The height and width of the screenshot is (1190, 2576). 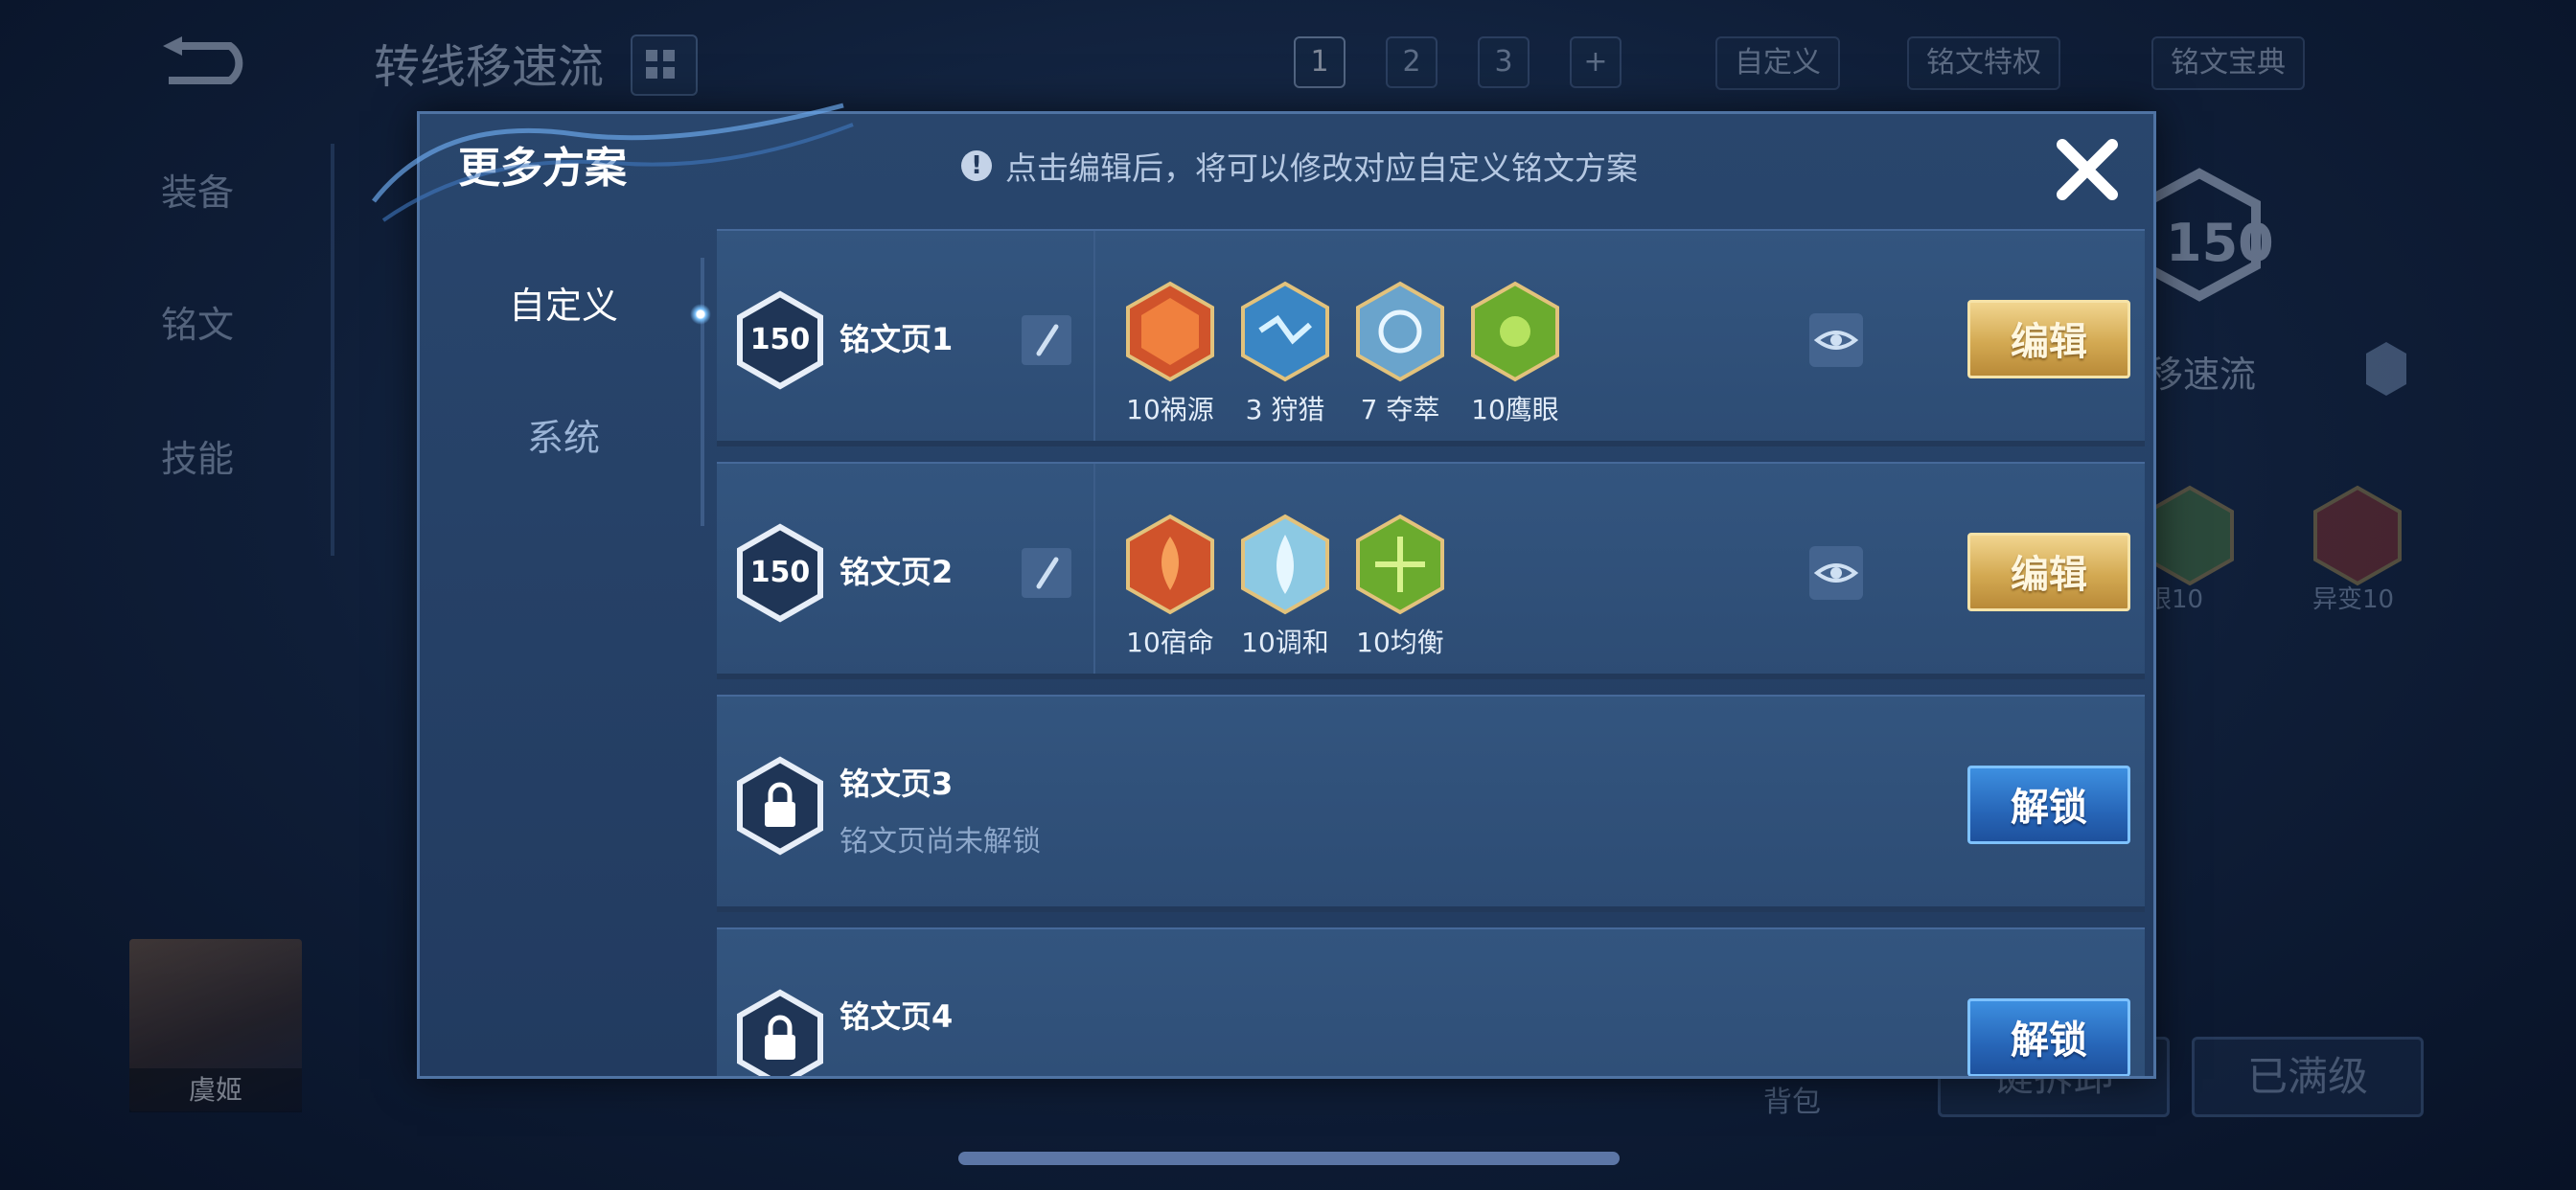 I want to click on rune-label: 10调和, so click(x=1285, y=642).